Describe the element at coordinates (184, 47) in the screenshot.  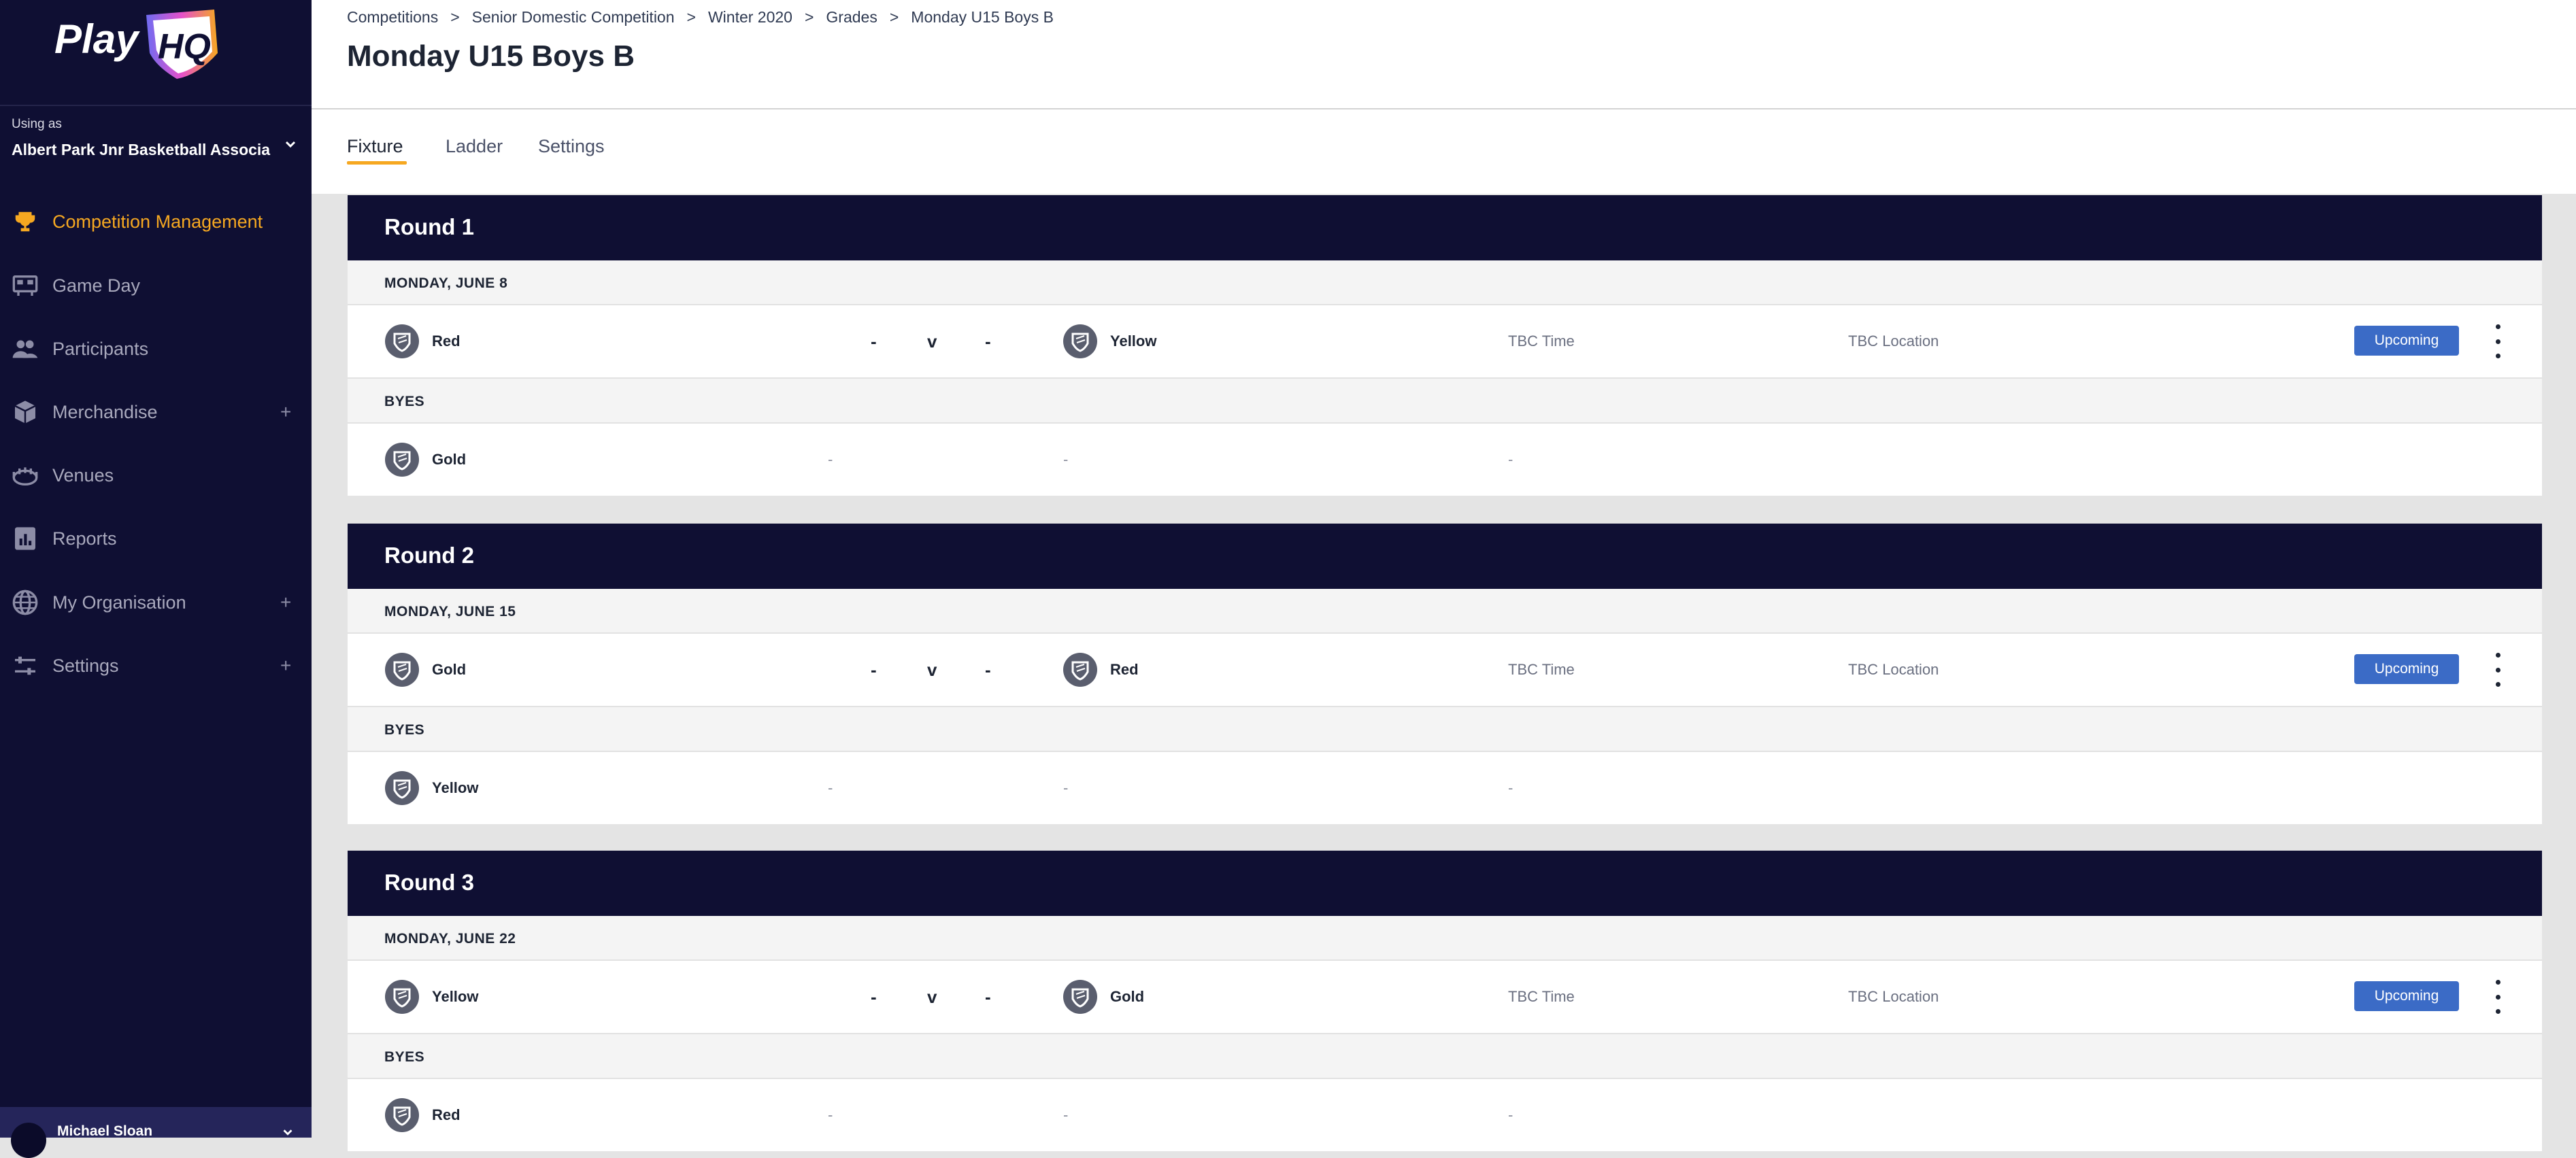
I see `svg-text: HQ` at that location.